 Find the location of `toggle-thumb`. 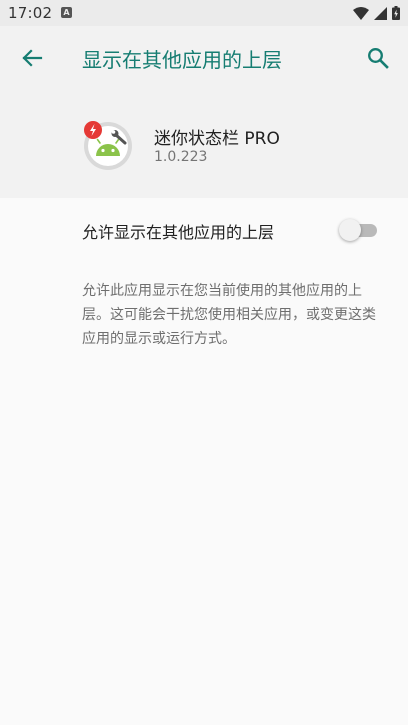

toggle-thumb is located at coordinates (350, 230).